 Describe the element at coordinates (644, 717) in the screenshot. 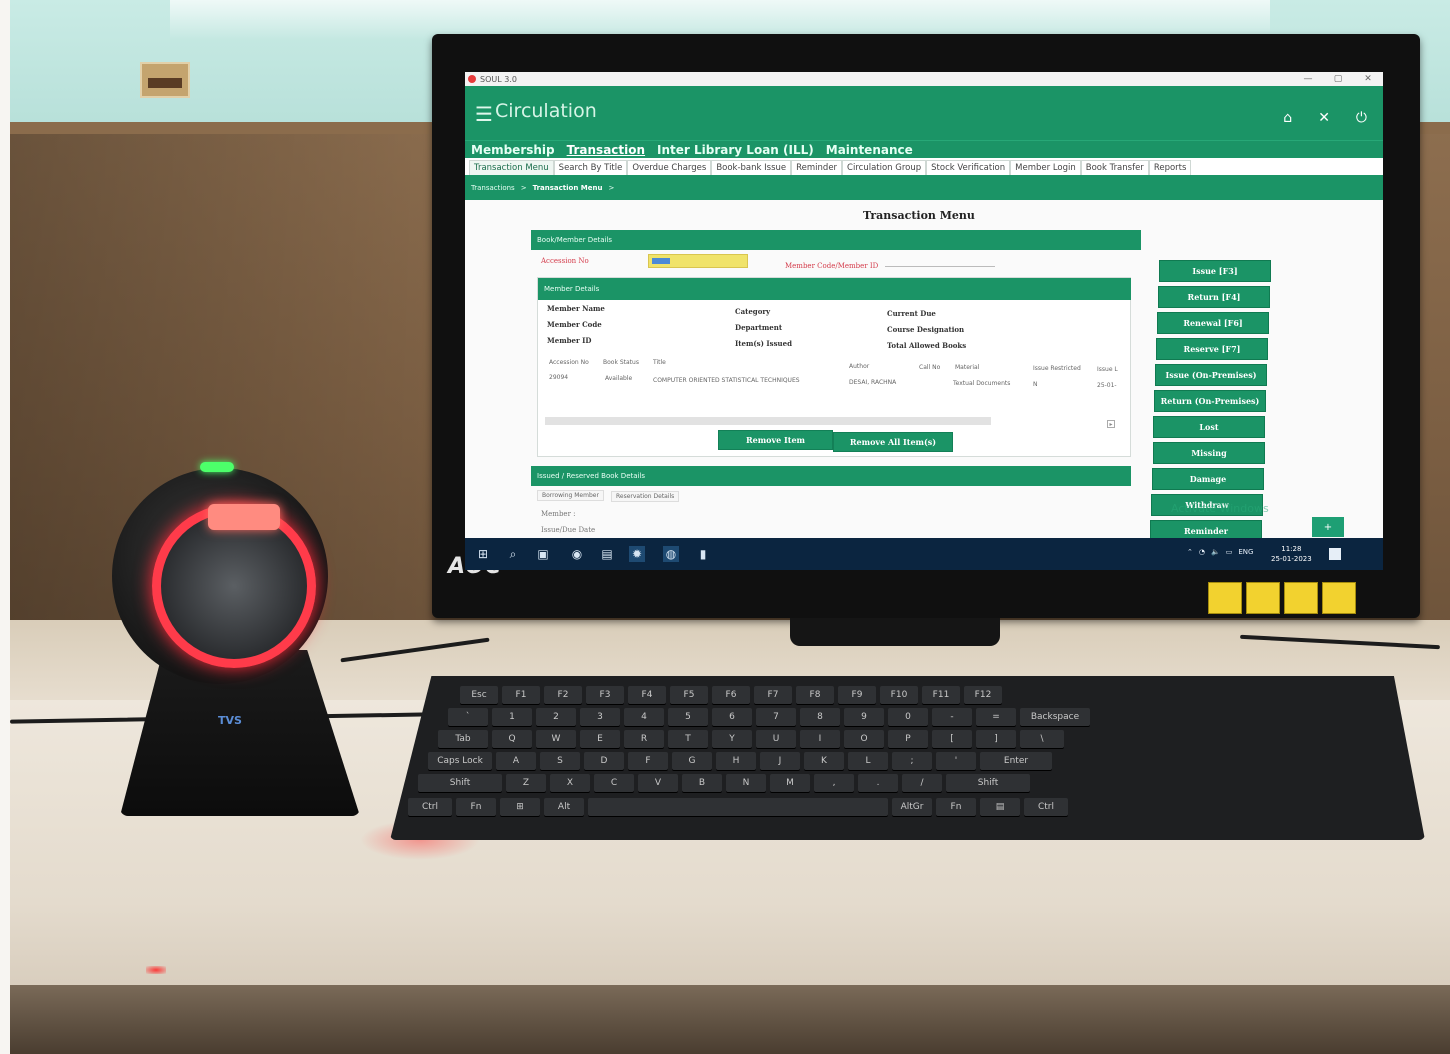

I see `keyboard-key: 4` at that location.